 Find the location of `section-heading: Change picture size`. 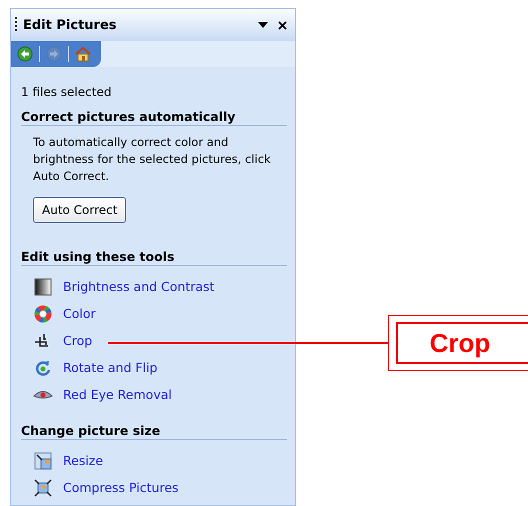

section-heading: Change picture size is located at coordinates (154, 431).